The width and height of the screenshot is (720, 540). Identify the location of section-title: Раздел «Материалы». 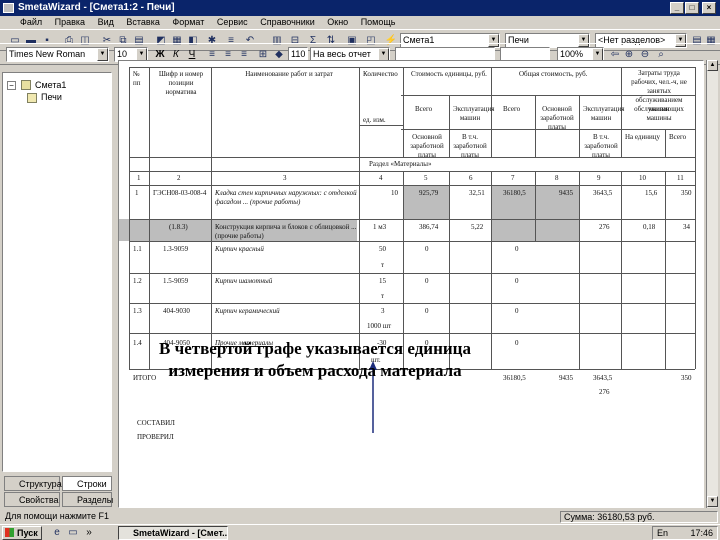
(400, 164).